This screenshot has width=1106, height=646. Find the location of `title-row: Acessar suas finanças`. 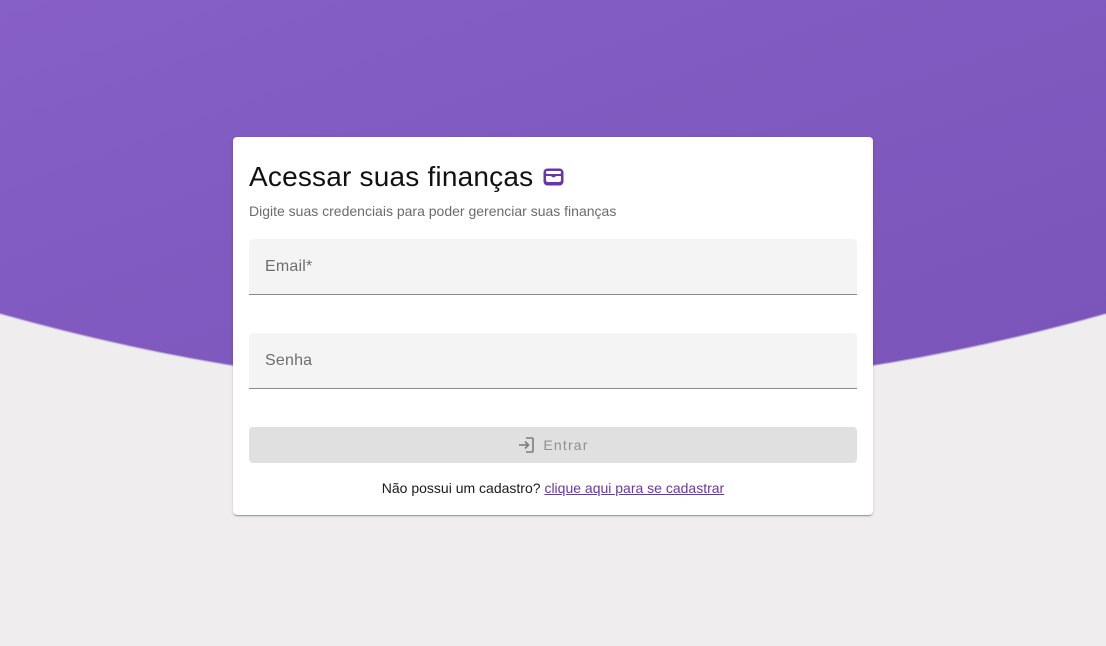

title-row: Acessar suas finanças is located at coordinates (406, 177).